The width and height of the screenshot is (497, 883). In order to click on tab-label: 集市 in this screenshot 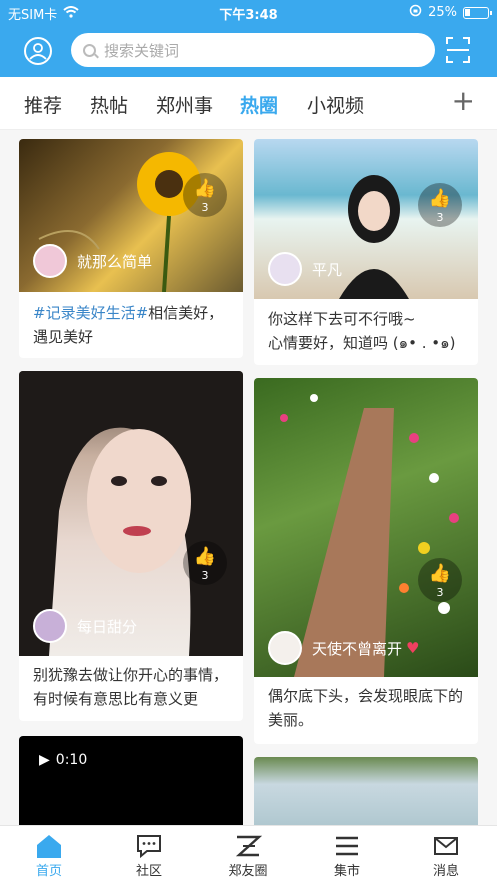, I will do `click(346, 871)`.